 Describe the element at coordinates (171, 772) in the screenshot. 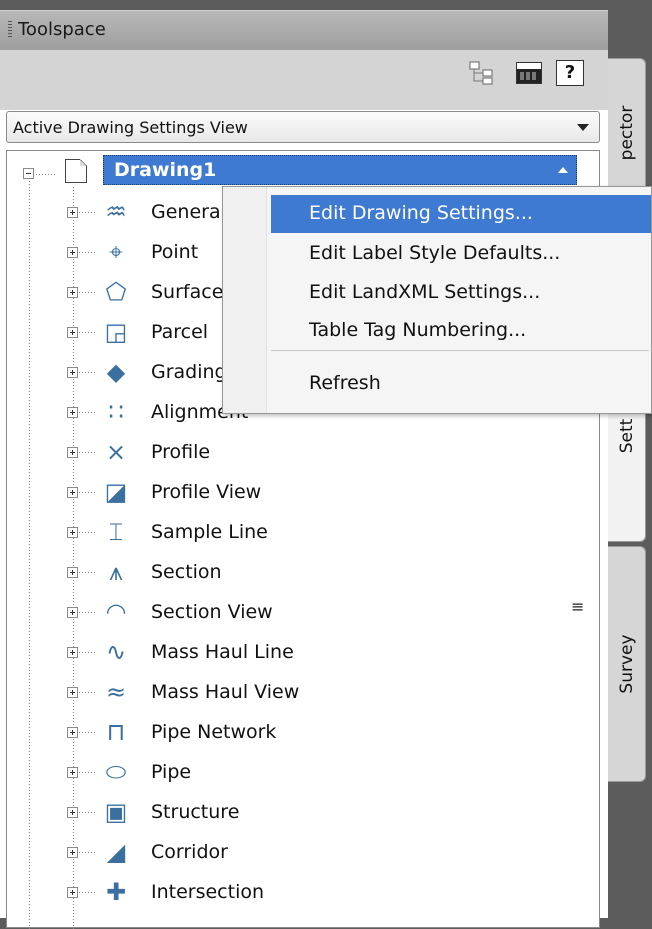

I see `tree-item-label: Pipe` at that location.